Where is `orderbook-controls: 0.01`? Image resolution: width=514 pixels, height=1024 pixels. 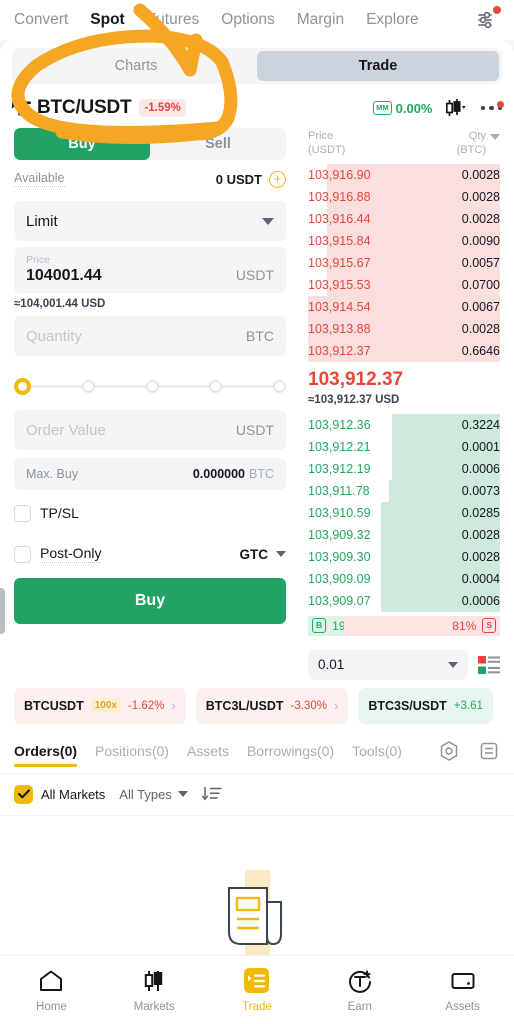
orderbook-controls: 0.01 is located at coordinates (404, 664).